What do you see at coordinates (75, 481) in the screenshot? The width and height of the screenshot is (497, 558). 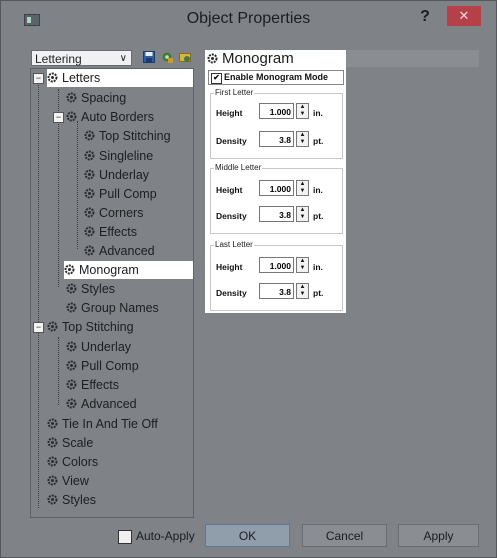 I see `tree-item-label: View` at bounding box center [75, 481].